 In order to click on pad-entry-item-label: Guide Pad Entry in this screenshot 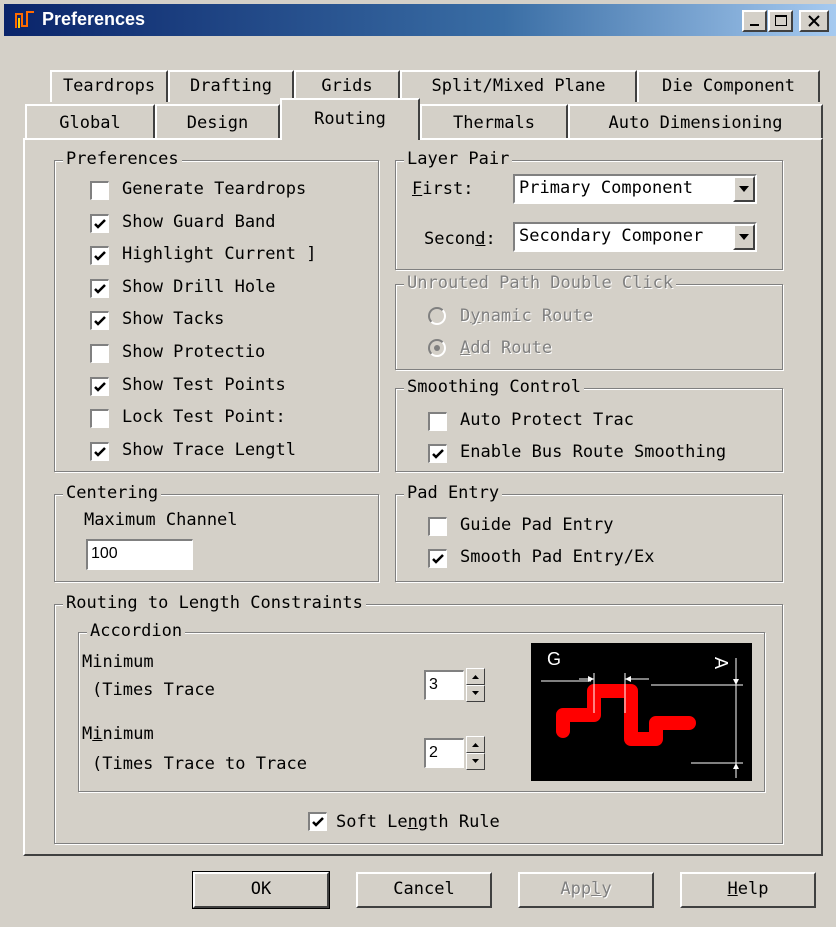, I will do `click(537, 525)`.